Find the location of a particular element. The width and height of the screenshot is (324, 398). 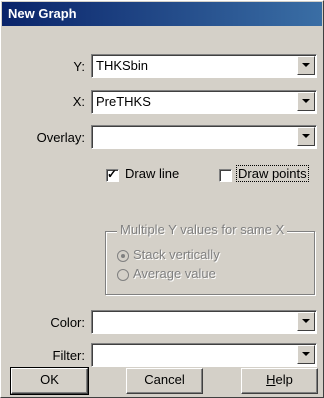

color-dropdown-button is located at coordinates (306, 321).